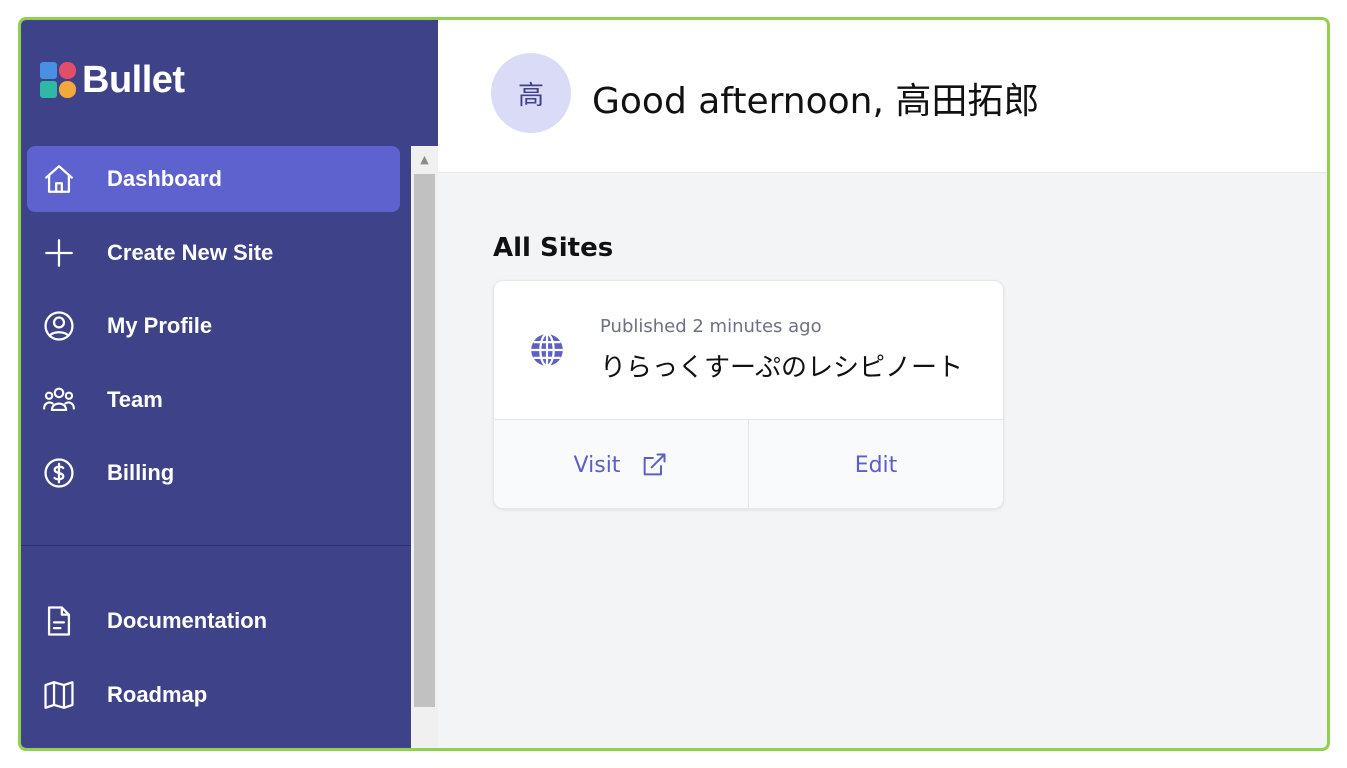 The height and width of the screenshot is (768, 1347). What do you see at coordinates (547, 350) in the screenshot?
I see `globe-icon` at bounding box center [547, 350].